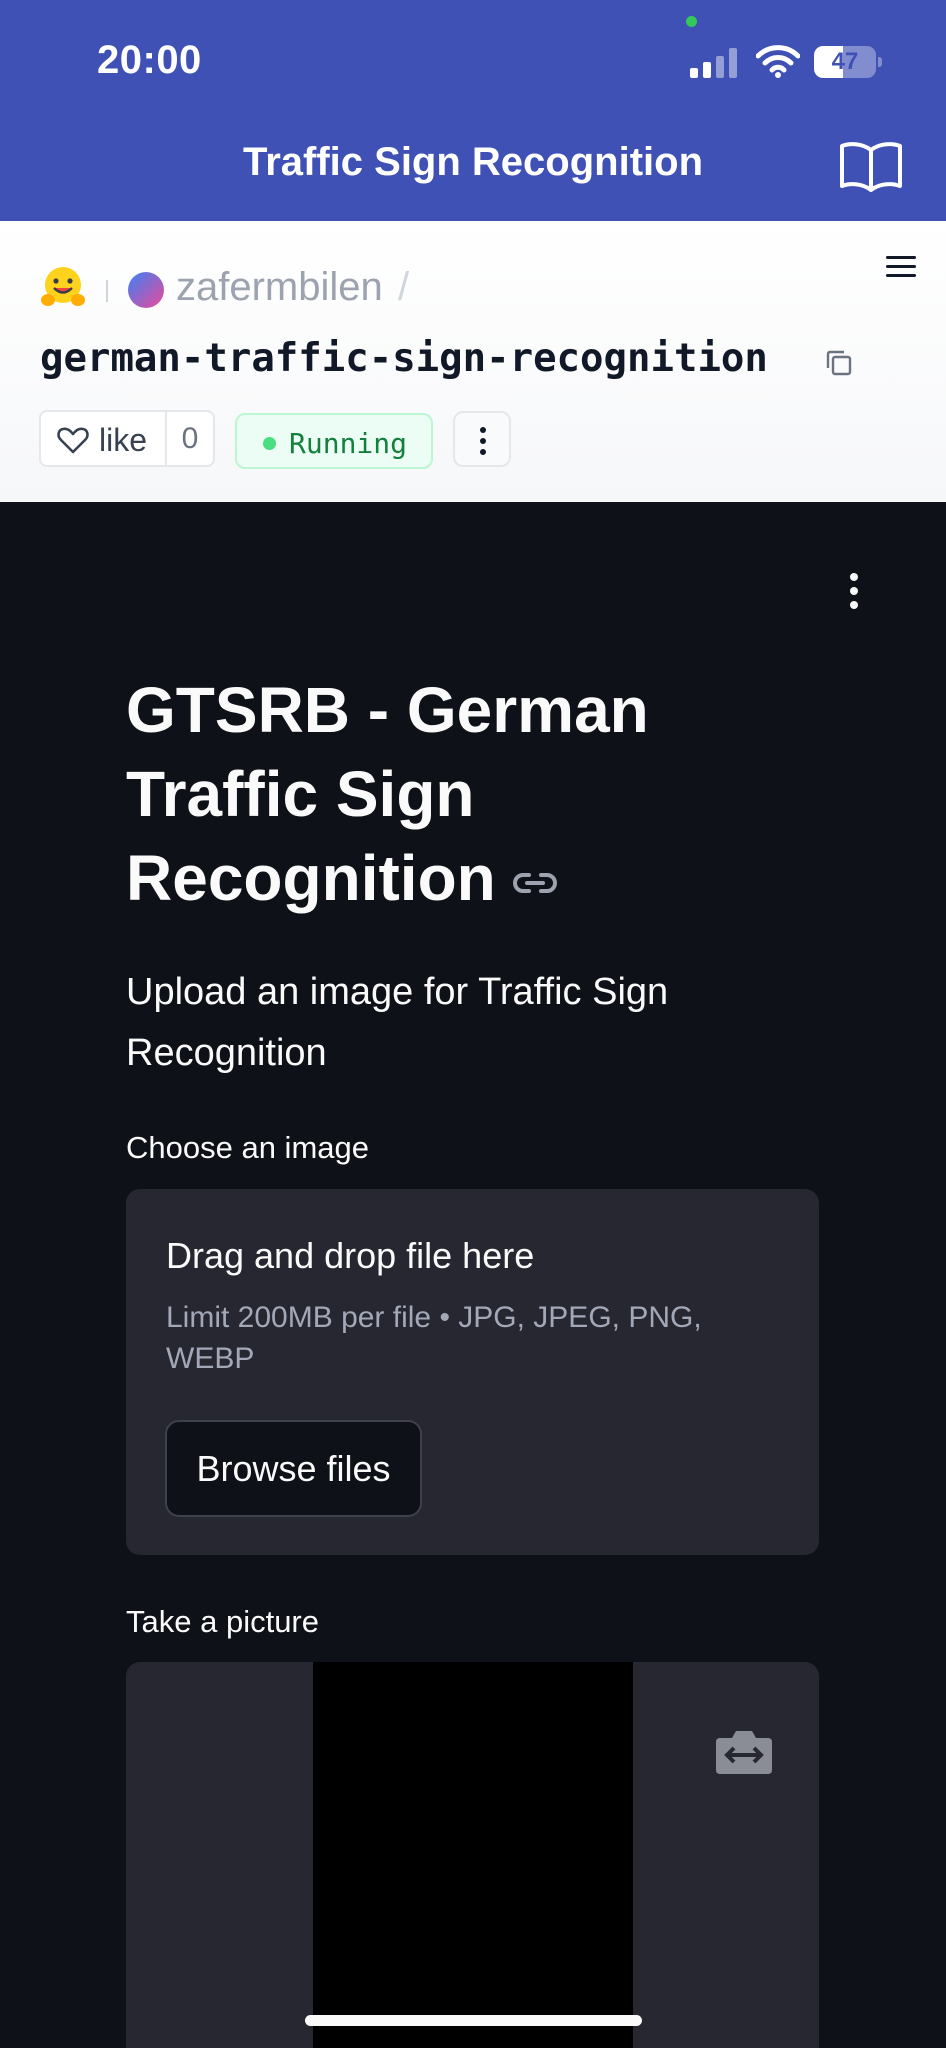  Describe the element at coordinates (146, 290) in the screenshot. I see `owner-avatar` at that location.